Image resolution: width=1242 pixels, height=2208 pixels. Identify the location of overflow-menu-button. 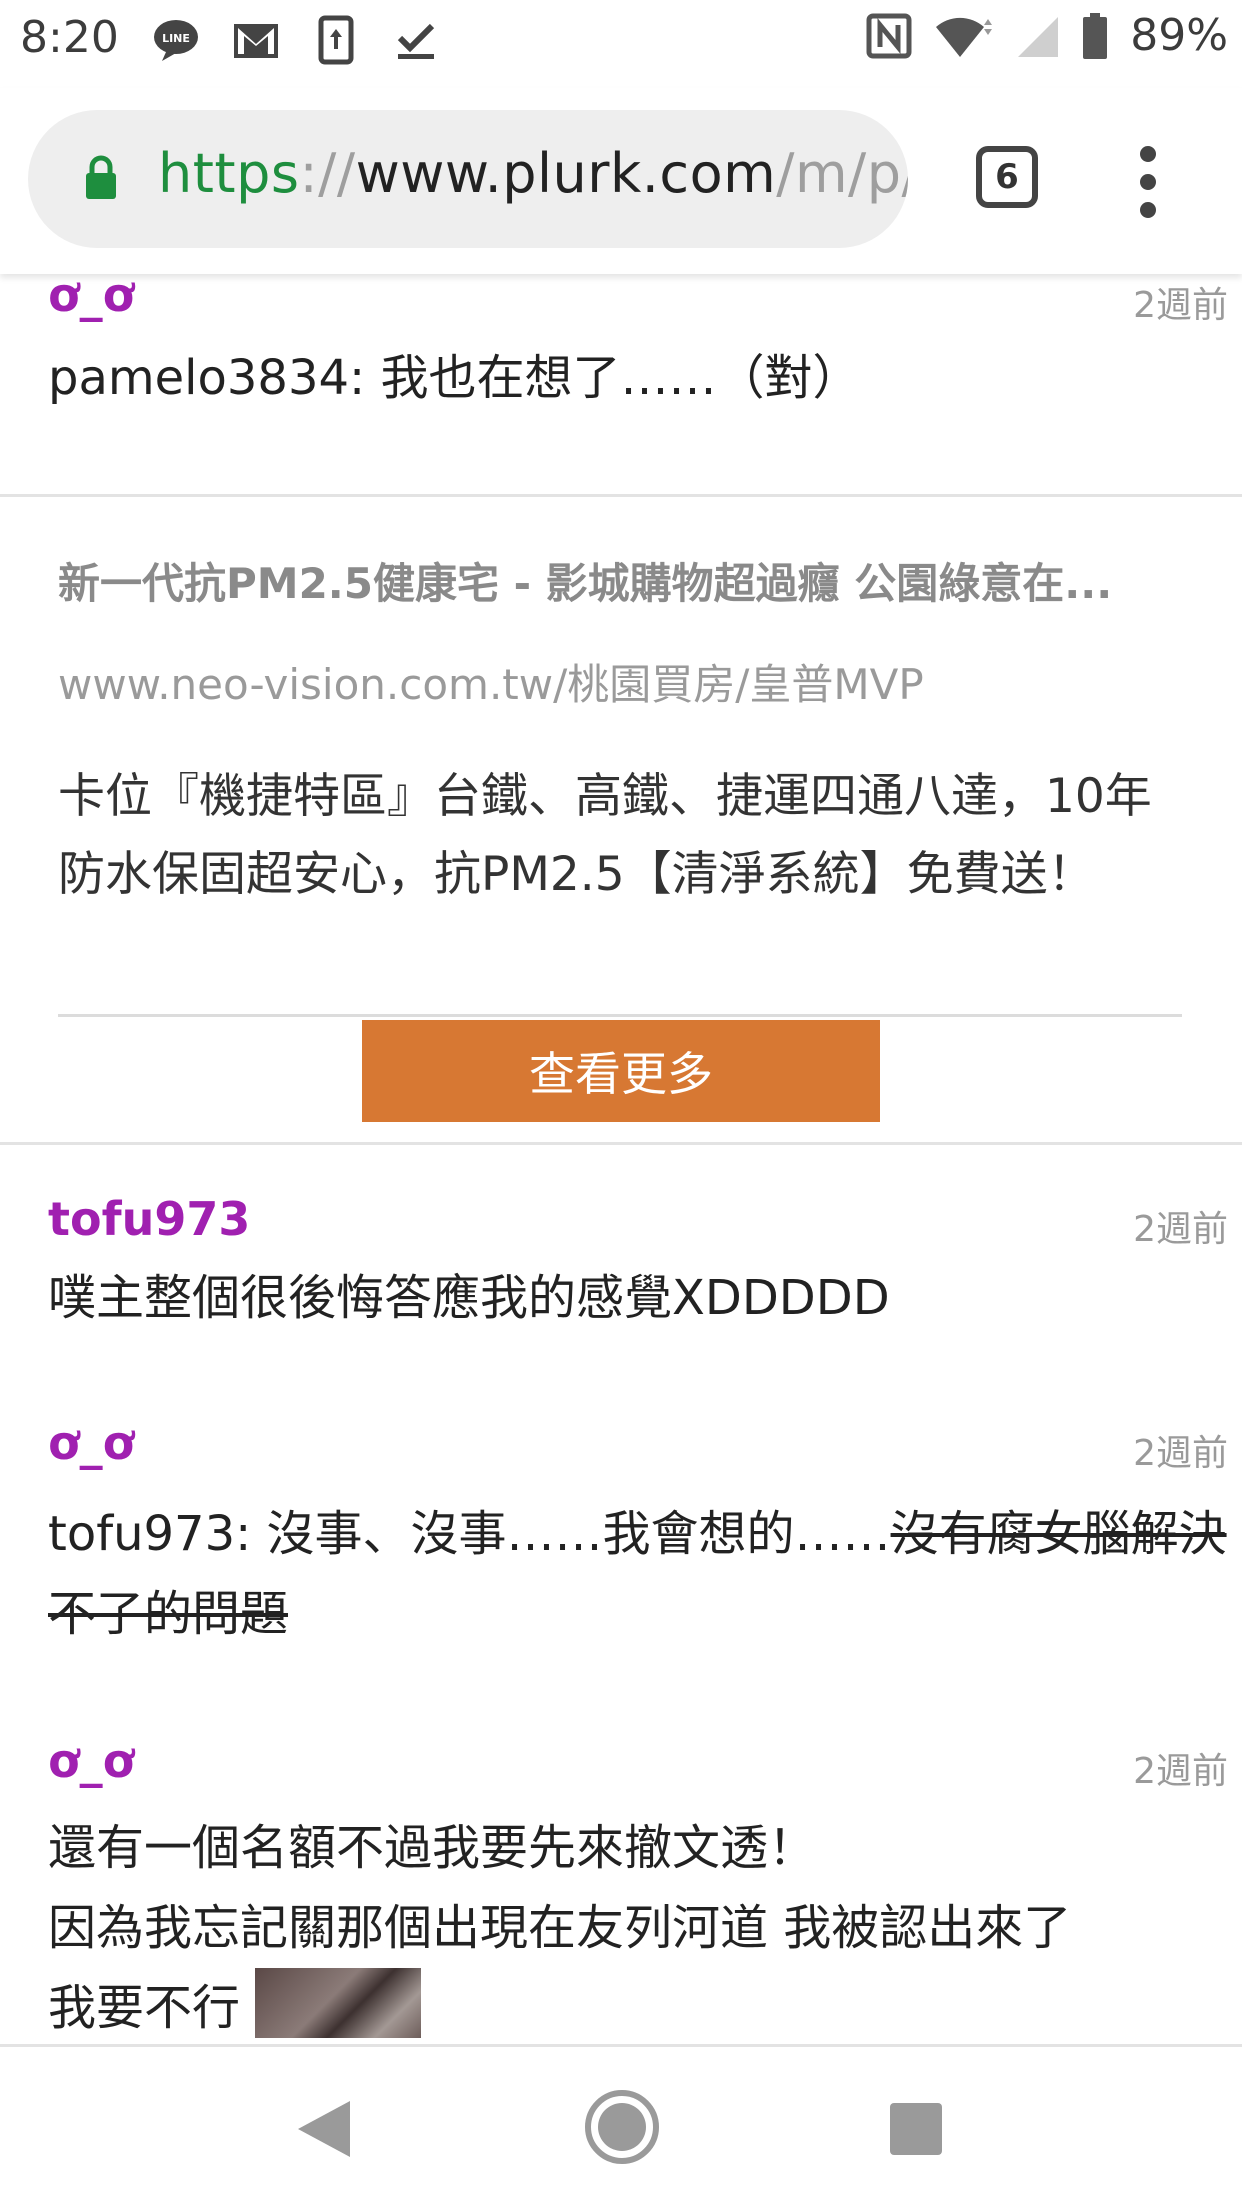
(1148, 182).